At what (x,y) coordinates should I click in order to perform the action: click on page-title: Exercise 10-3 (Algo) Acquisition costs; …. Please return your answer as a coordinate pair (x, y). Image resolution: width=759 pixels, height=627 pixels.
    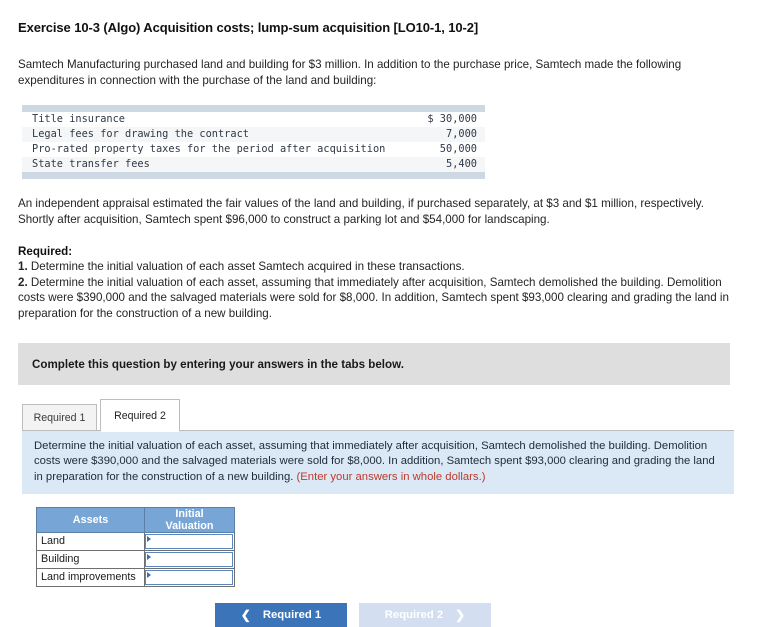
    Looking at the image, I should click on (248, 27).